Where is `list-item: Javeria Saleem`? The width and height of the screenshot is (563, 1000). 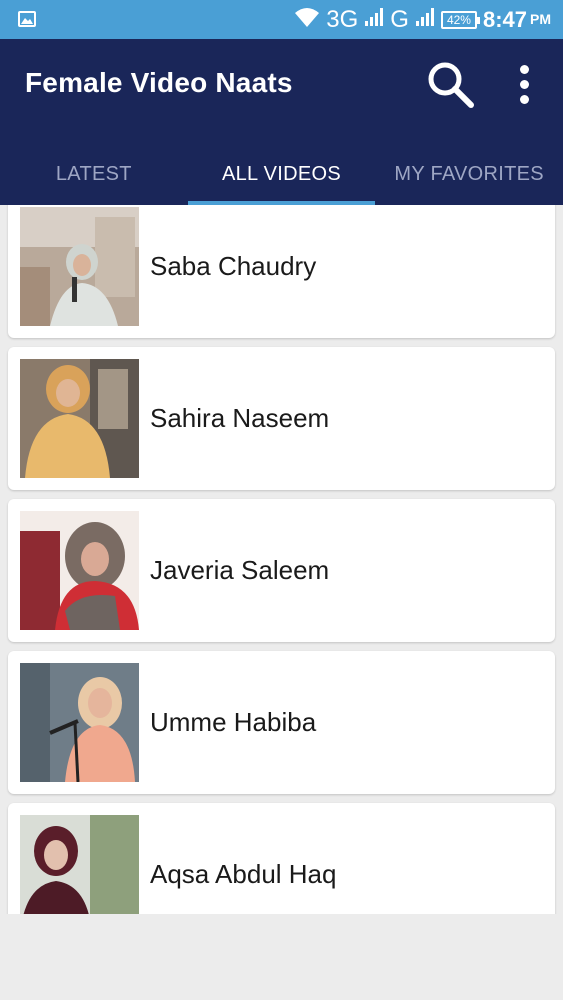 list-item: Javeria Saleem is located at coordinates (281, 570).